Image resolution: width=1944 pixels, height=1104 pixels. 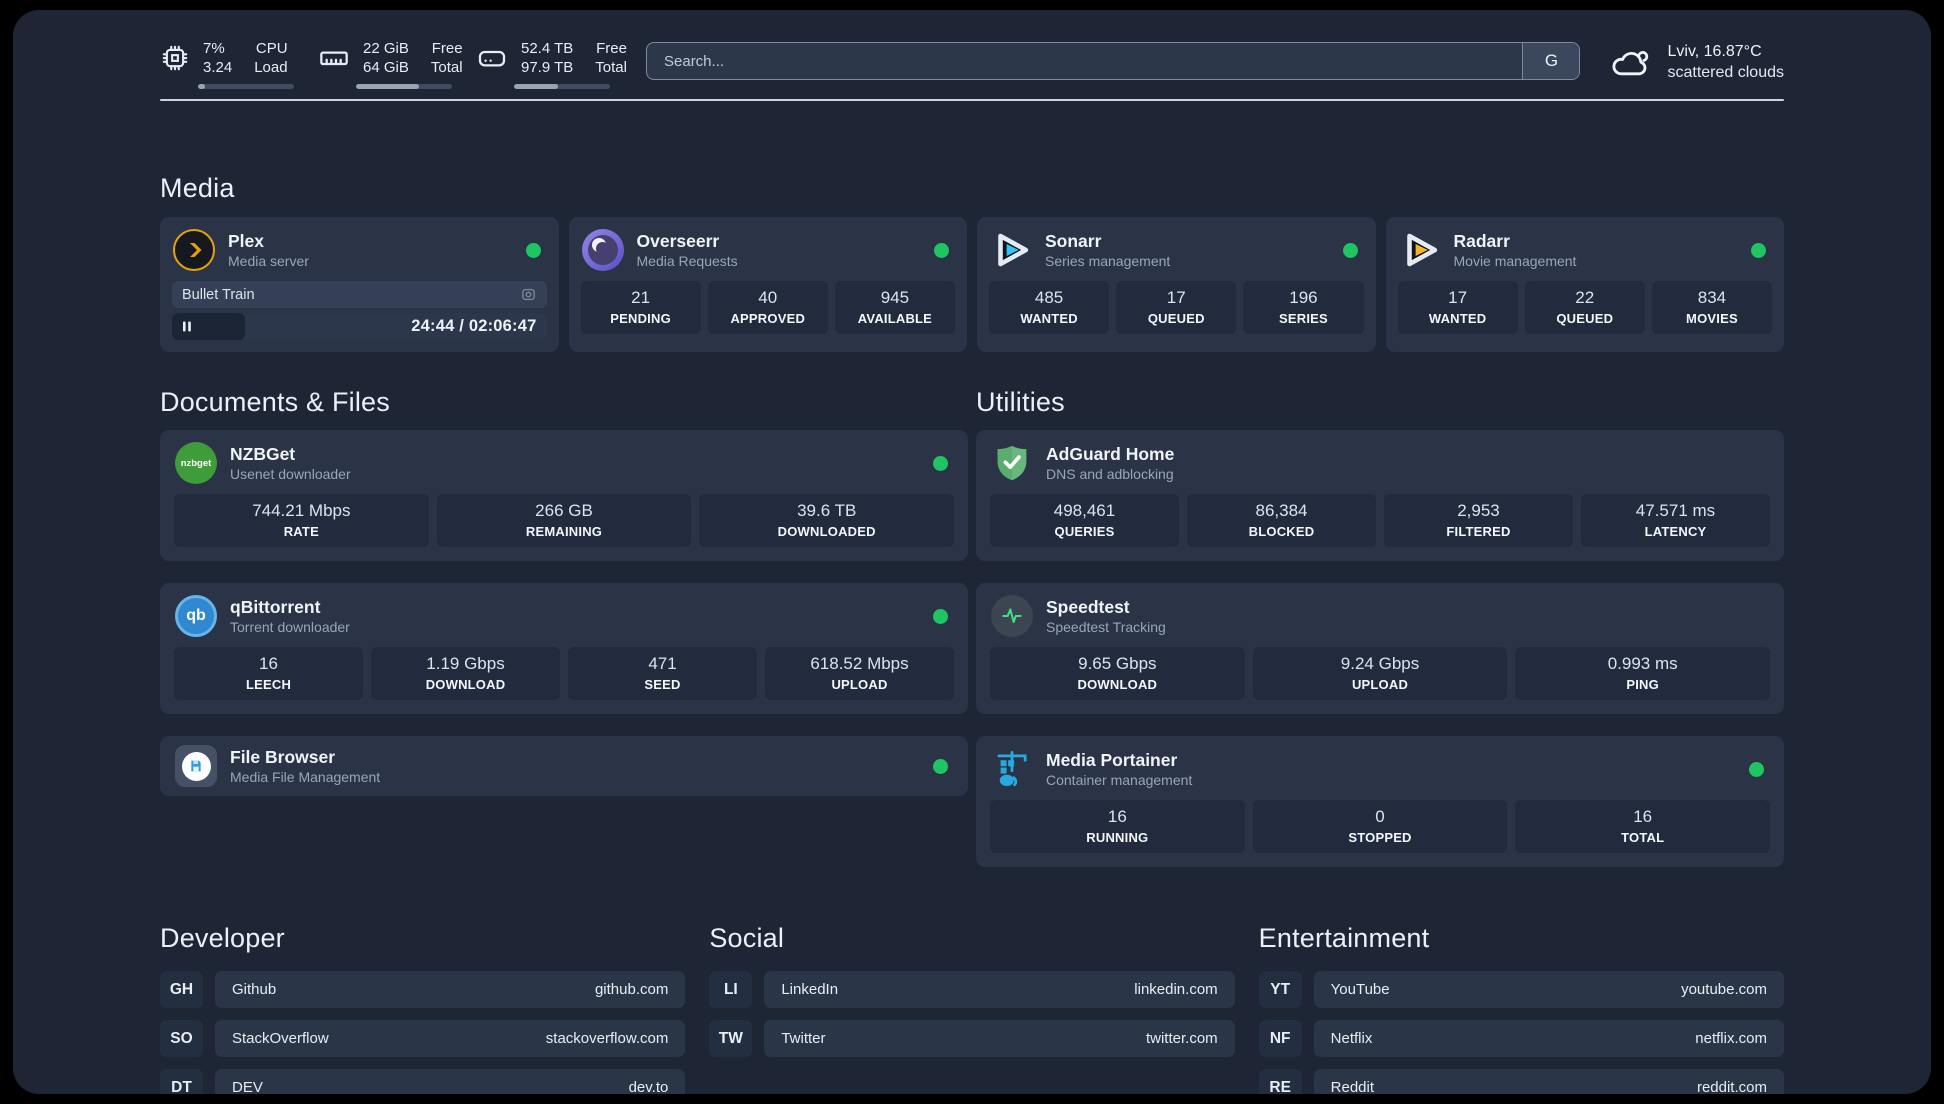 What do you see at coordinates (662, 673) in the screenshot?
I see `stat-seed: 471 SEED` at bounding box center [662, 673].